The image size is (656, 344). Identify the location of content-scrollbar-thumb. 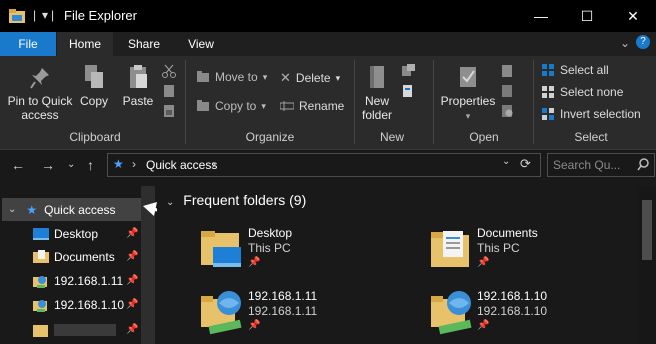
(647, 230).